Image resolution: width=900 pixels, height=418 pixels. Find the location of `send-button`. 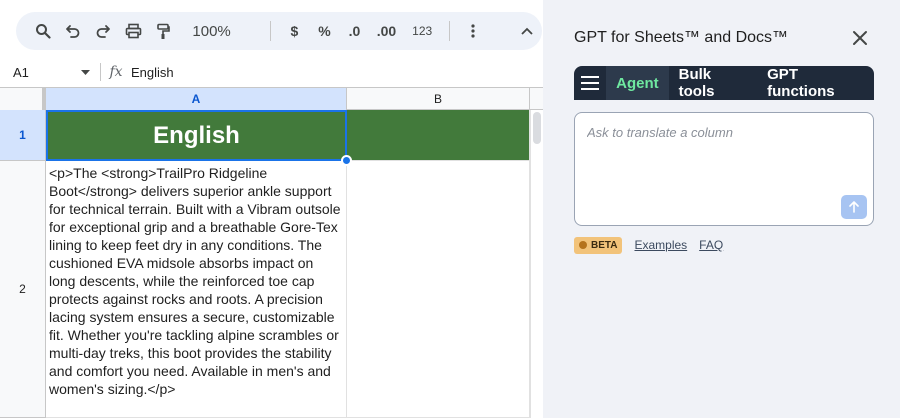

send-button is located at coordinates (854, 207).